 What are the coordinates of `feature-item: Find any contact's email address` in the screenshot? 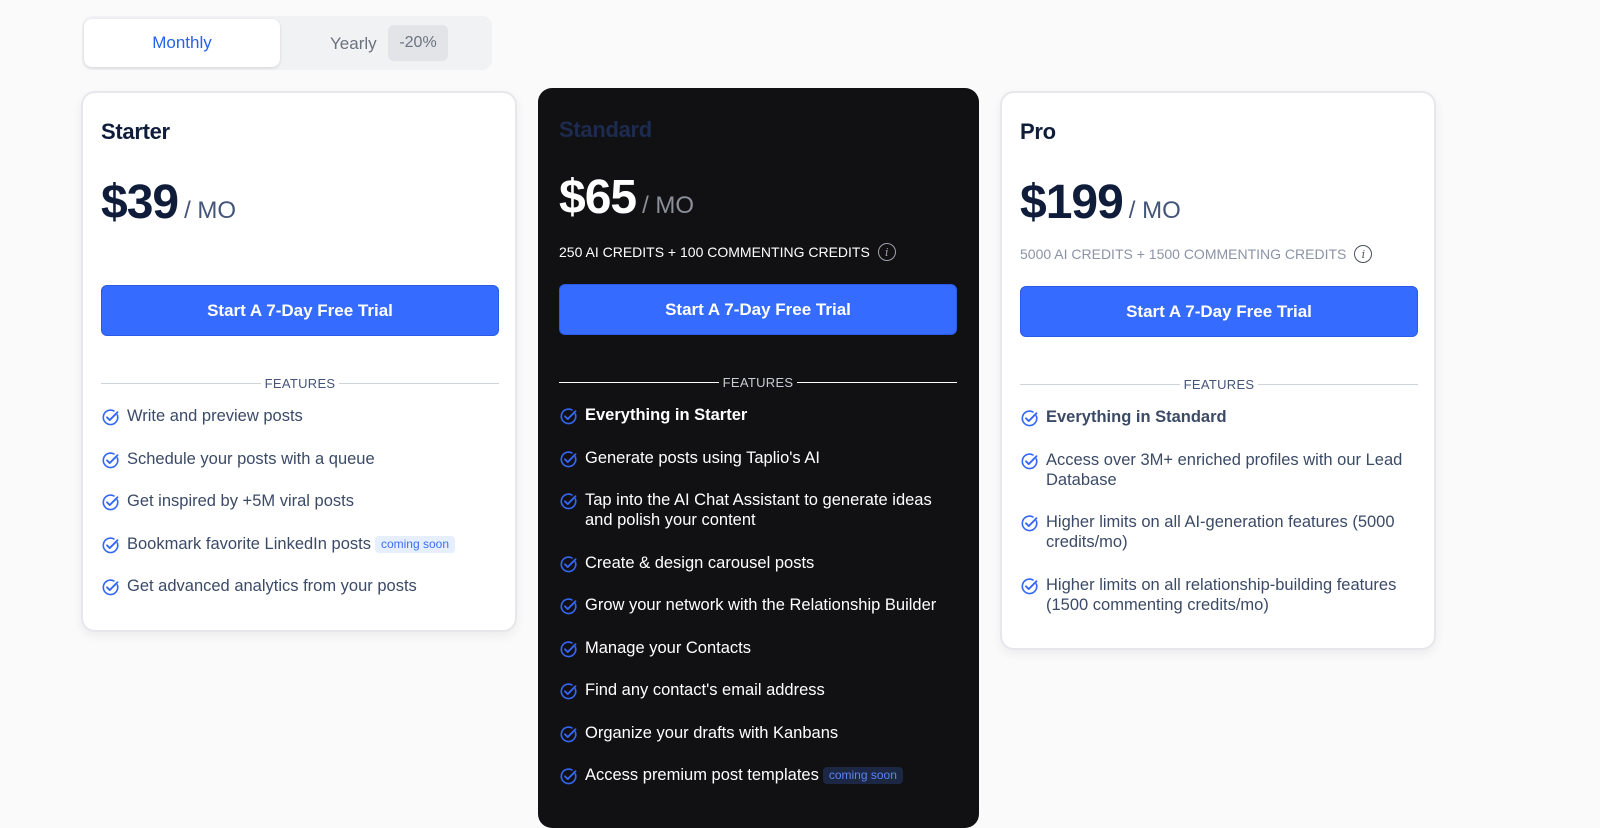 It's located at (759, 690).